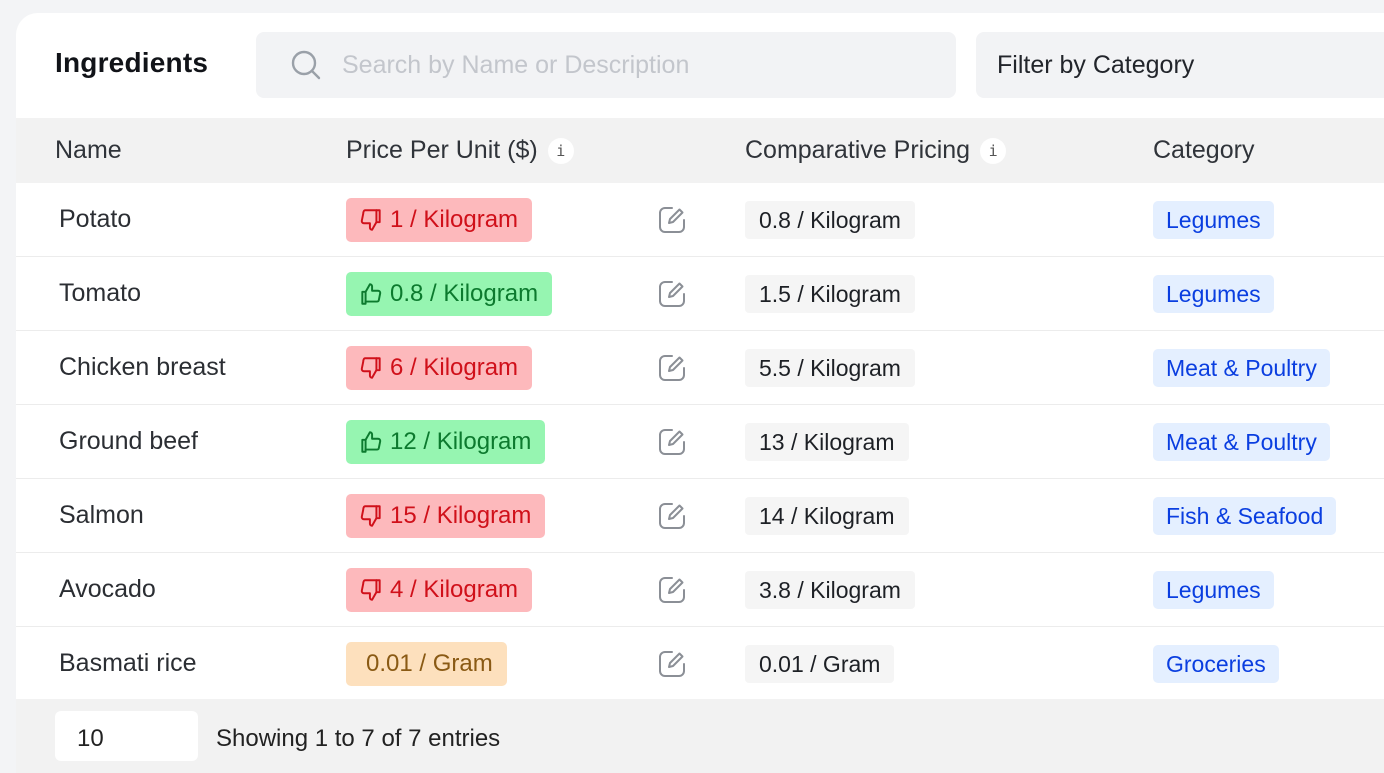 The width and height of the screenshot is (1384, 773). Describe the element at coordinates (100, 293) in the screenshot. I see `ingredient-name: Tomato` at that location.